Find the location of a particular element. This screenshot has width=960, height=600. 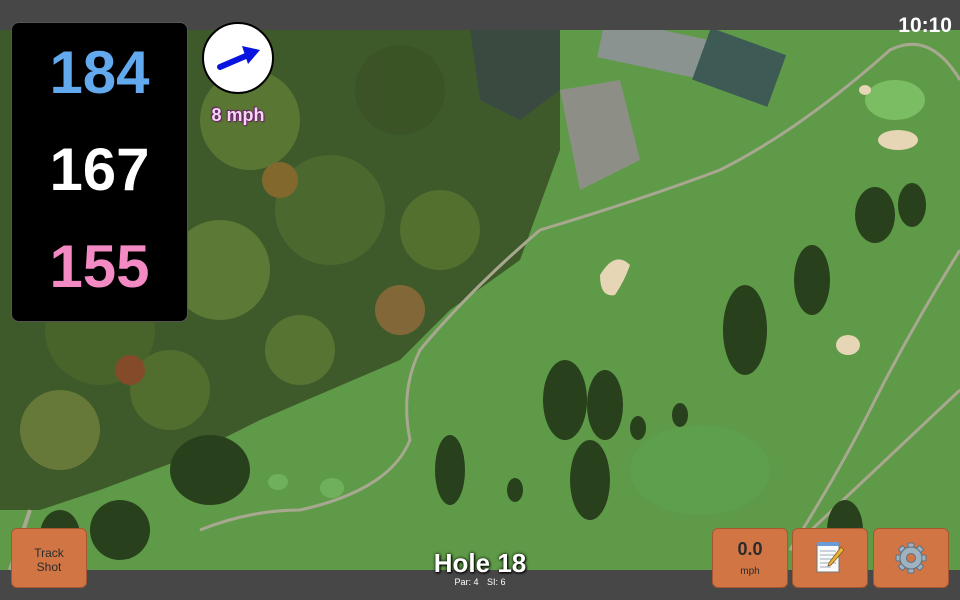

wind-arrow-icon is located at coordinates (238, 58).